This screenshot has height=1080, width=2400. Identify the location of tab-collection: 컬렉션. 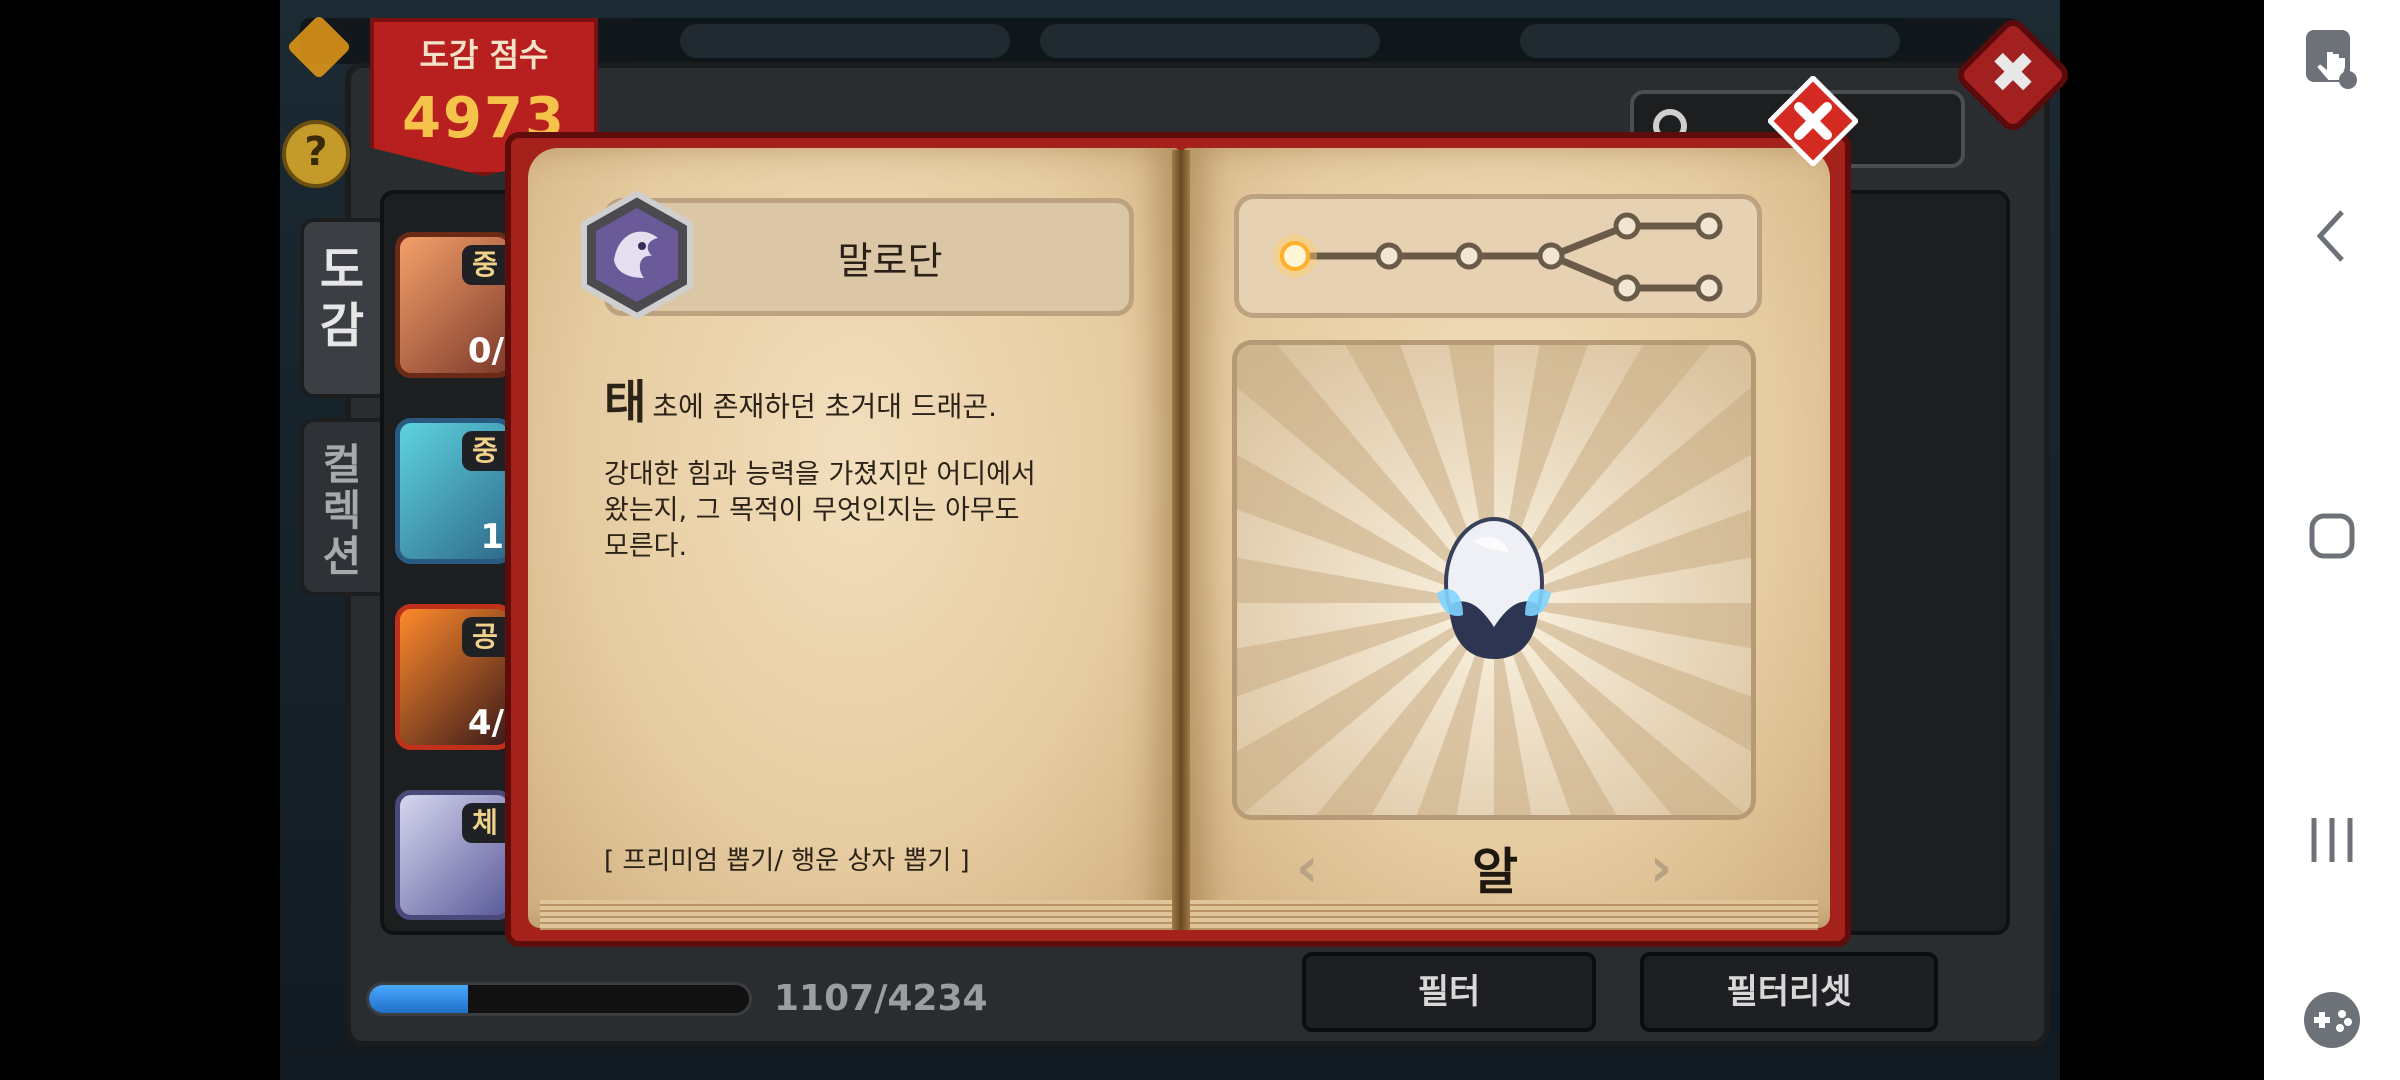
(342, 507).